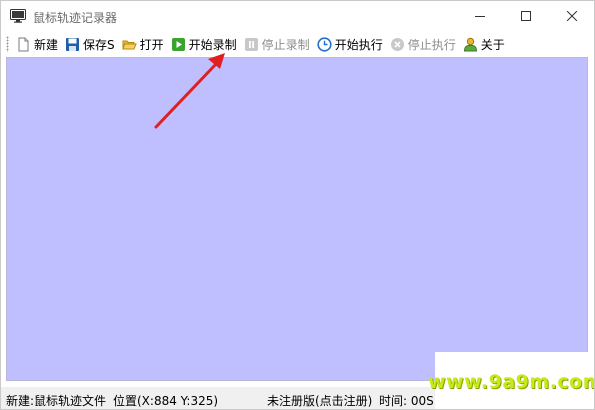  I want to click on save-button: 保存S, so click(90, 44).